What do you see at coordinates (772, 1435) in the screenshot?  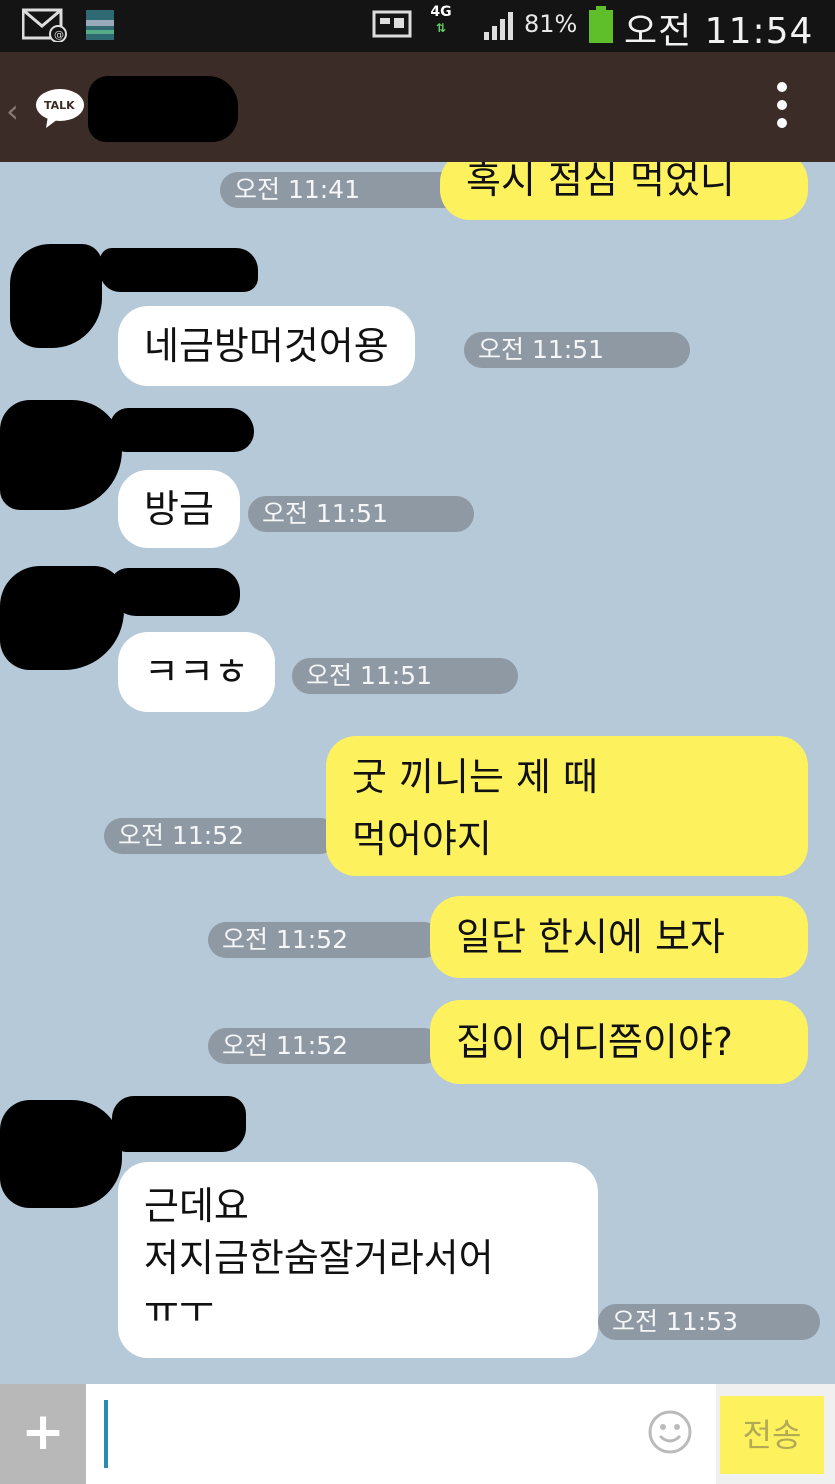 I see `send-button: 전송` at bounding box center [772, 1435].